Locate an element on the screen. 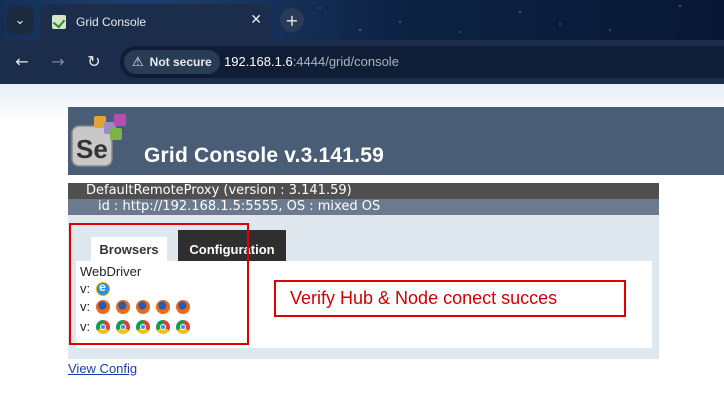 The image size is (724, 410). browser-tab: Grid Console ✕ is located at coordinates (156, 22).